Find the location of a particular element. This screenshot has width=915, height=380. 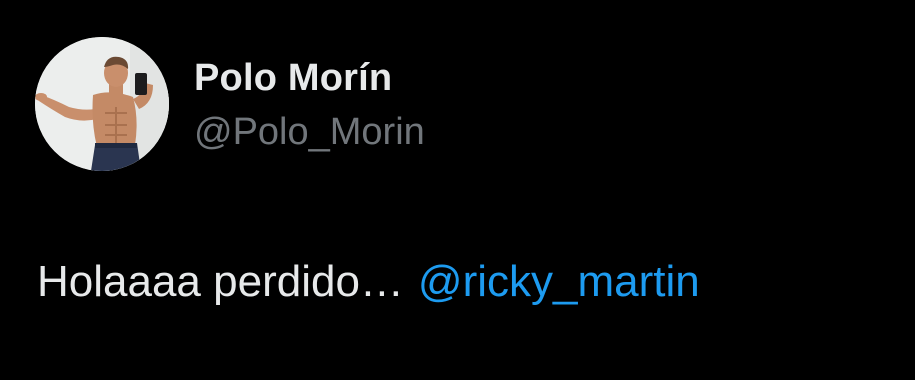

author-avatar is located at coordinates (102, 104).